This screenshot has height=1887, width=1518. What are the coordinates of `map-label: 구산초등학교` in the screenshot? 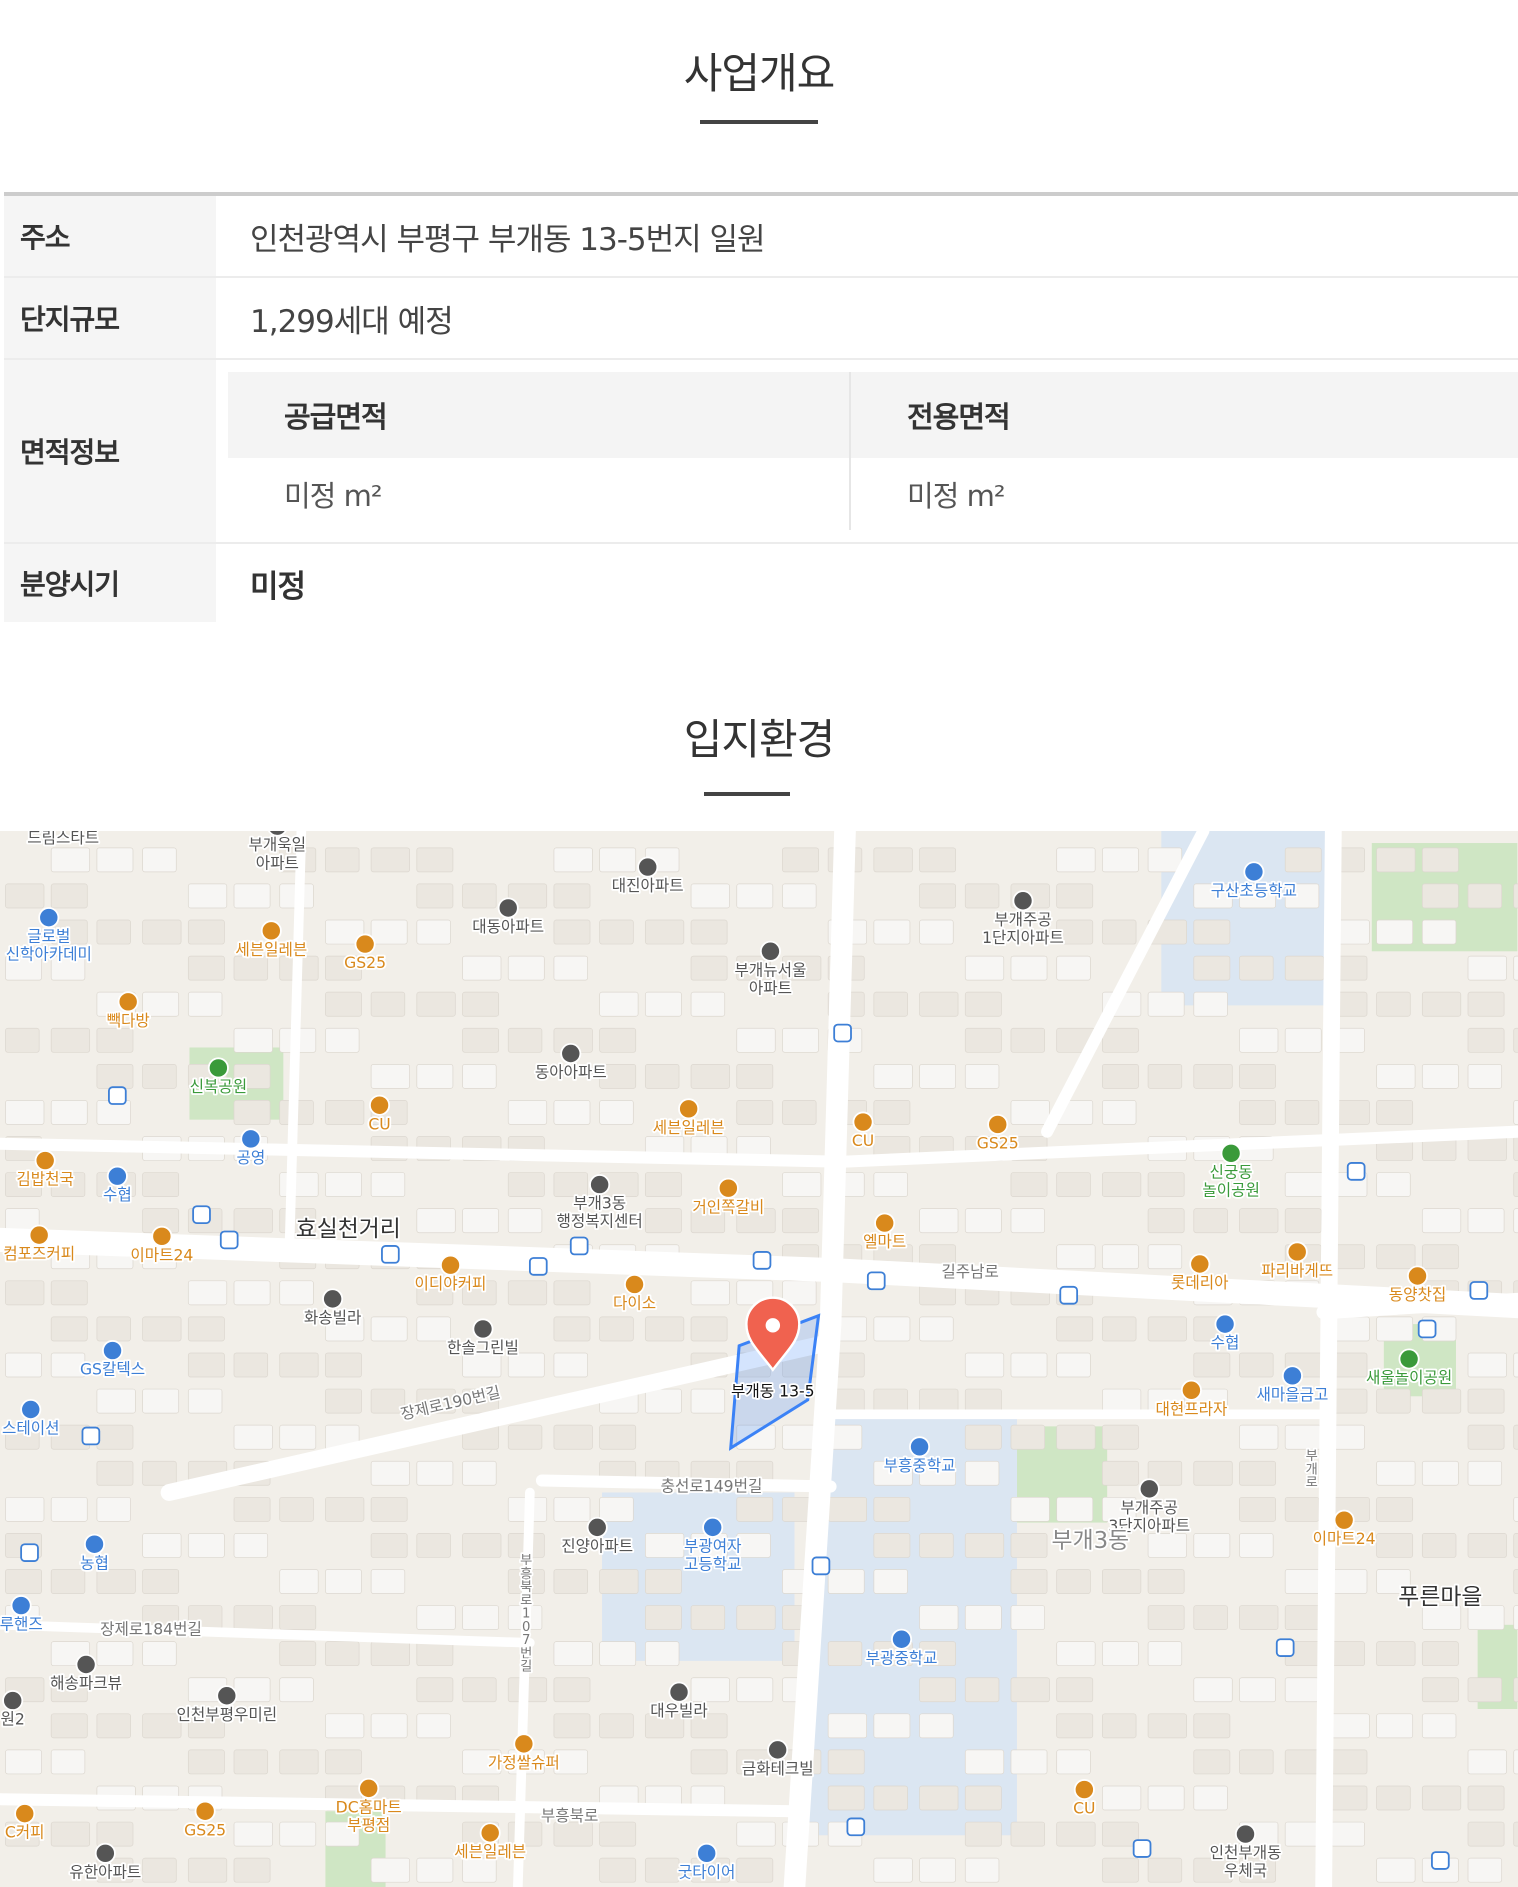 It's located at (1254, 890).